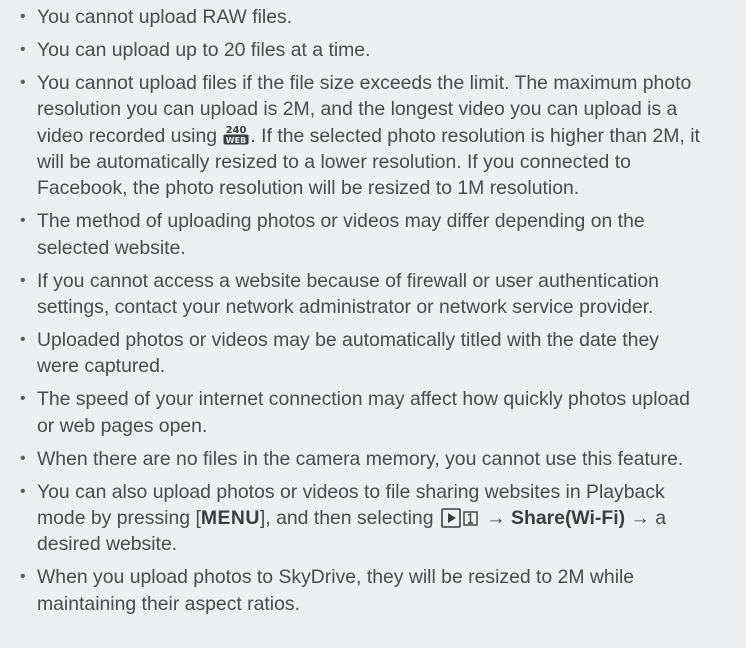 This screenshot has width=746, height=648. What do you see at coordinates (230, 517) in the screenshot?
I see `menu-key: MENU` at bounding box center [230, 517].